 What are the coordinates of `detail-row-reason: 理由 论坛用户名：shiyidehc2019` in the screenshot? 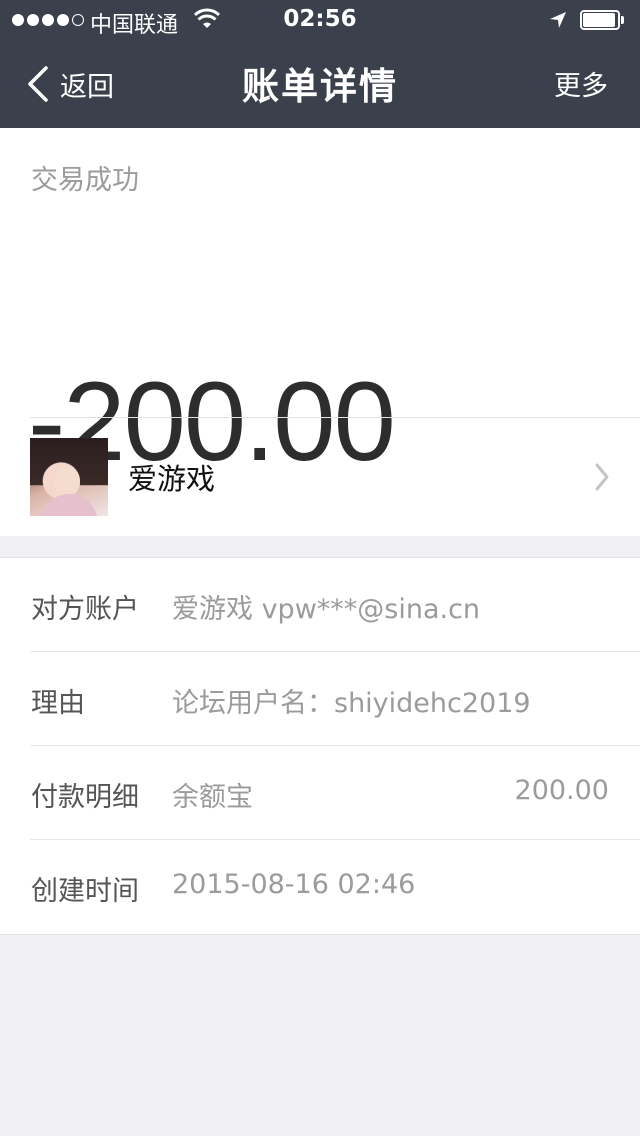 It's located at (320, 699).